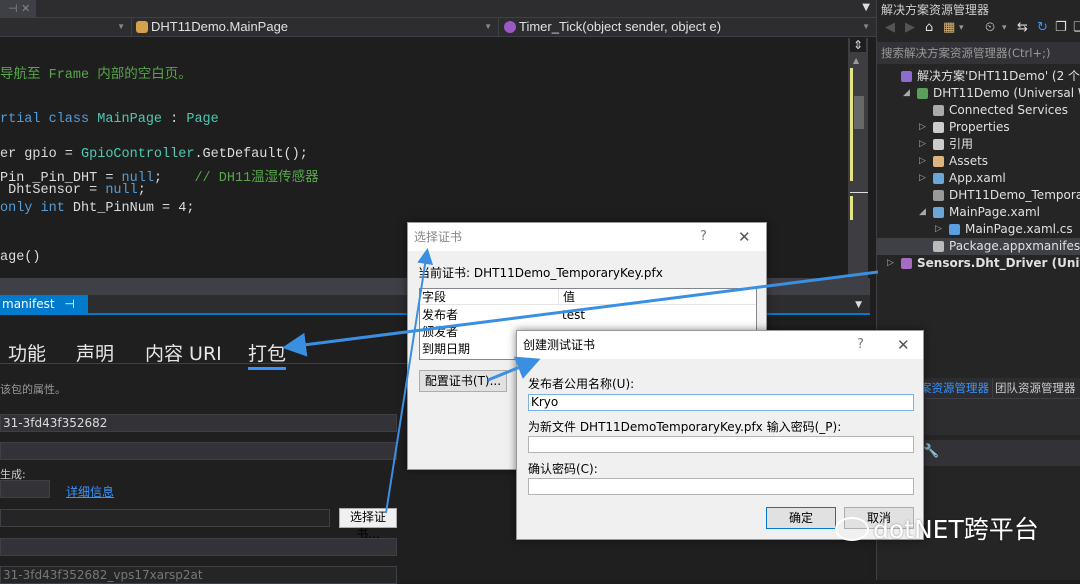  Describe the element at coordinates (198, 451) in the screenshot. I see `package-display-name-field` at that location.